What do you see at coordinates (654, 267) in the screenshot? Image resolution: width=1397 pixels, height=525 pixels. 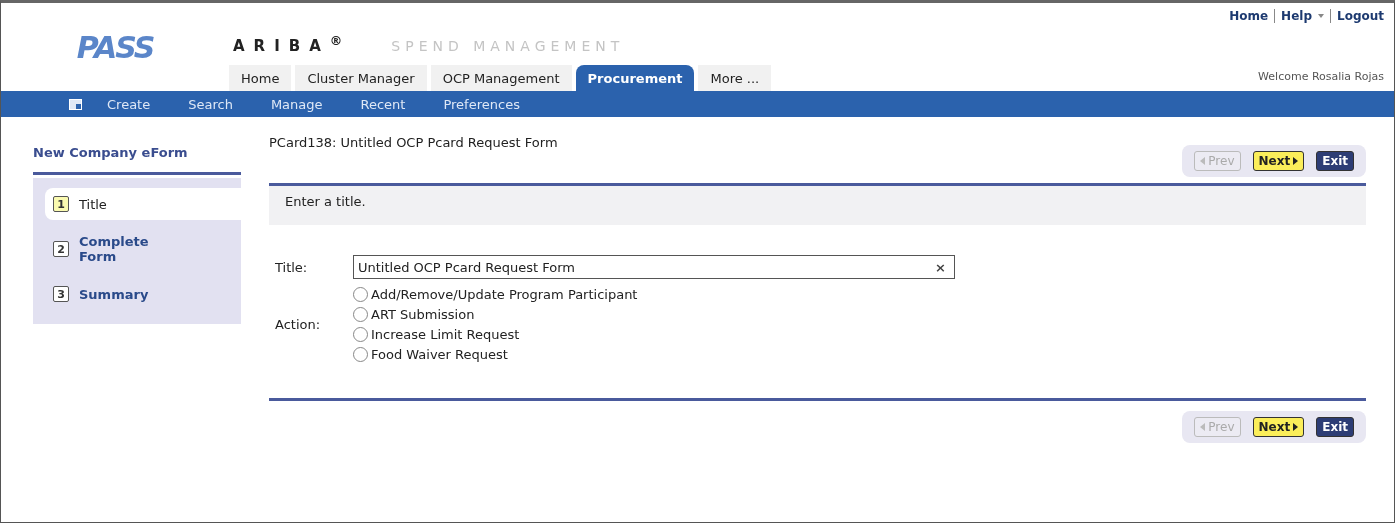 I see `title-input-field: Untitled OCP Pcard Request Form ×` at bounding box center [654, 267].